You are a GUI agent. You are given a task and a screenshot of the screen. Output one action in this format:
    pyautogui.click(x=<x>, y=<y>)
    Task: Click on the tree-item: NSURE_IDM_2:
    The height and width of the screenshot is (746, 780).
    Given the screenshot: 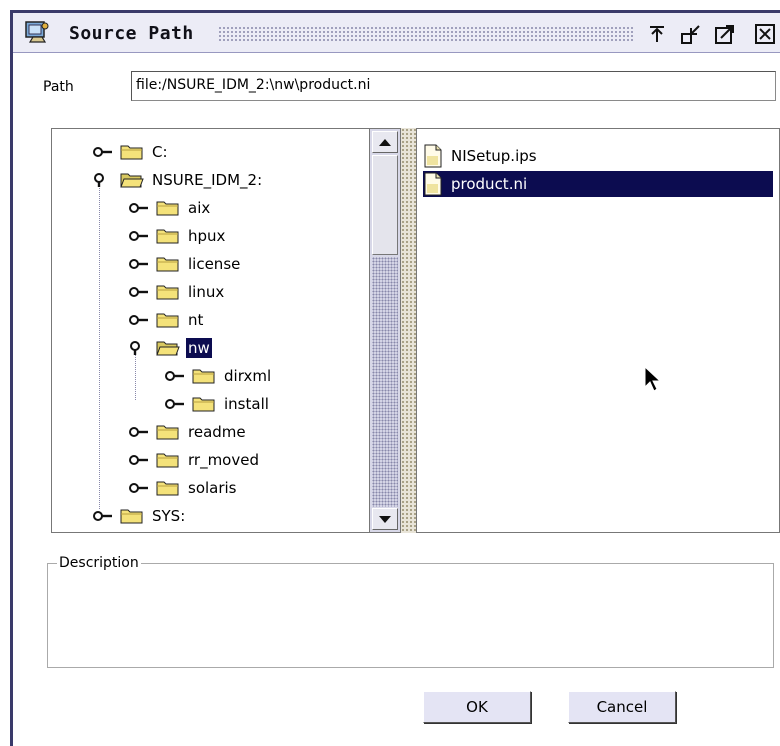 What is the action you would take?
    pyautogui.click(x=178, y=180)
    